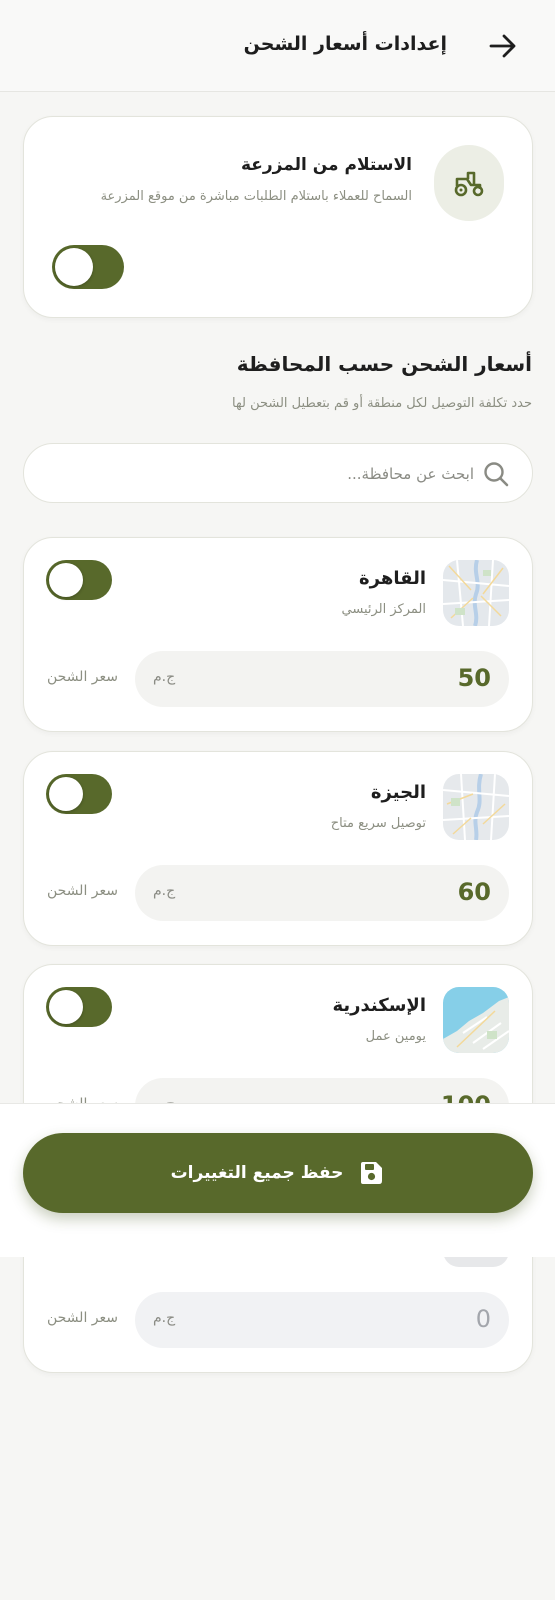 The width and height of the screenshot is (555, 1600). What do you see at coordinates (483, 1319) in the screenshot?
I see `price-value: 0` at bounding box center [483, 1319].